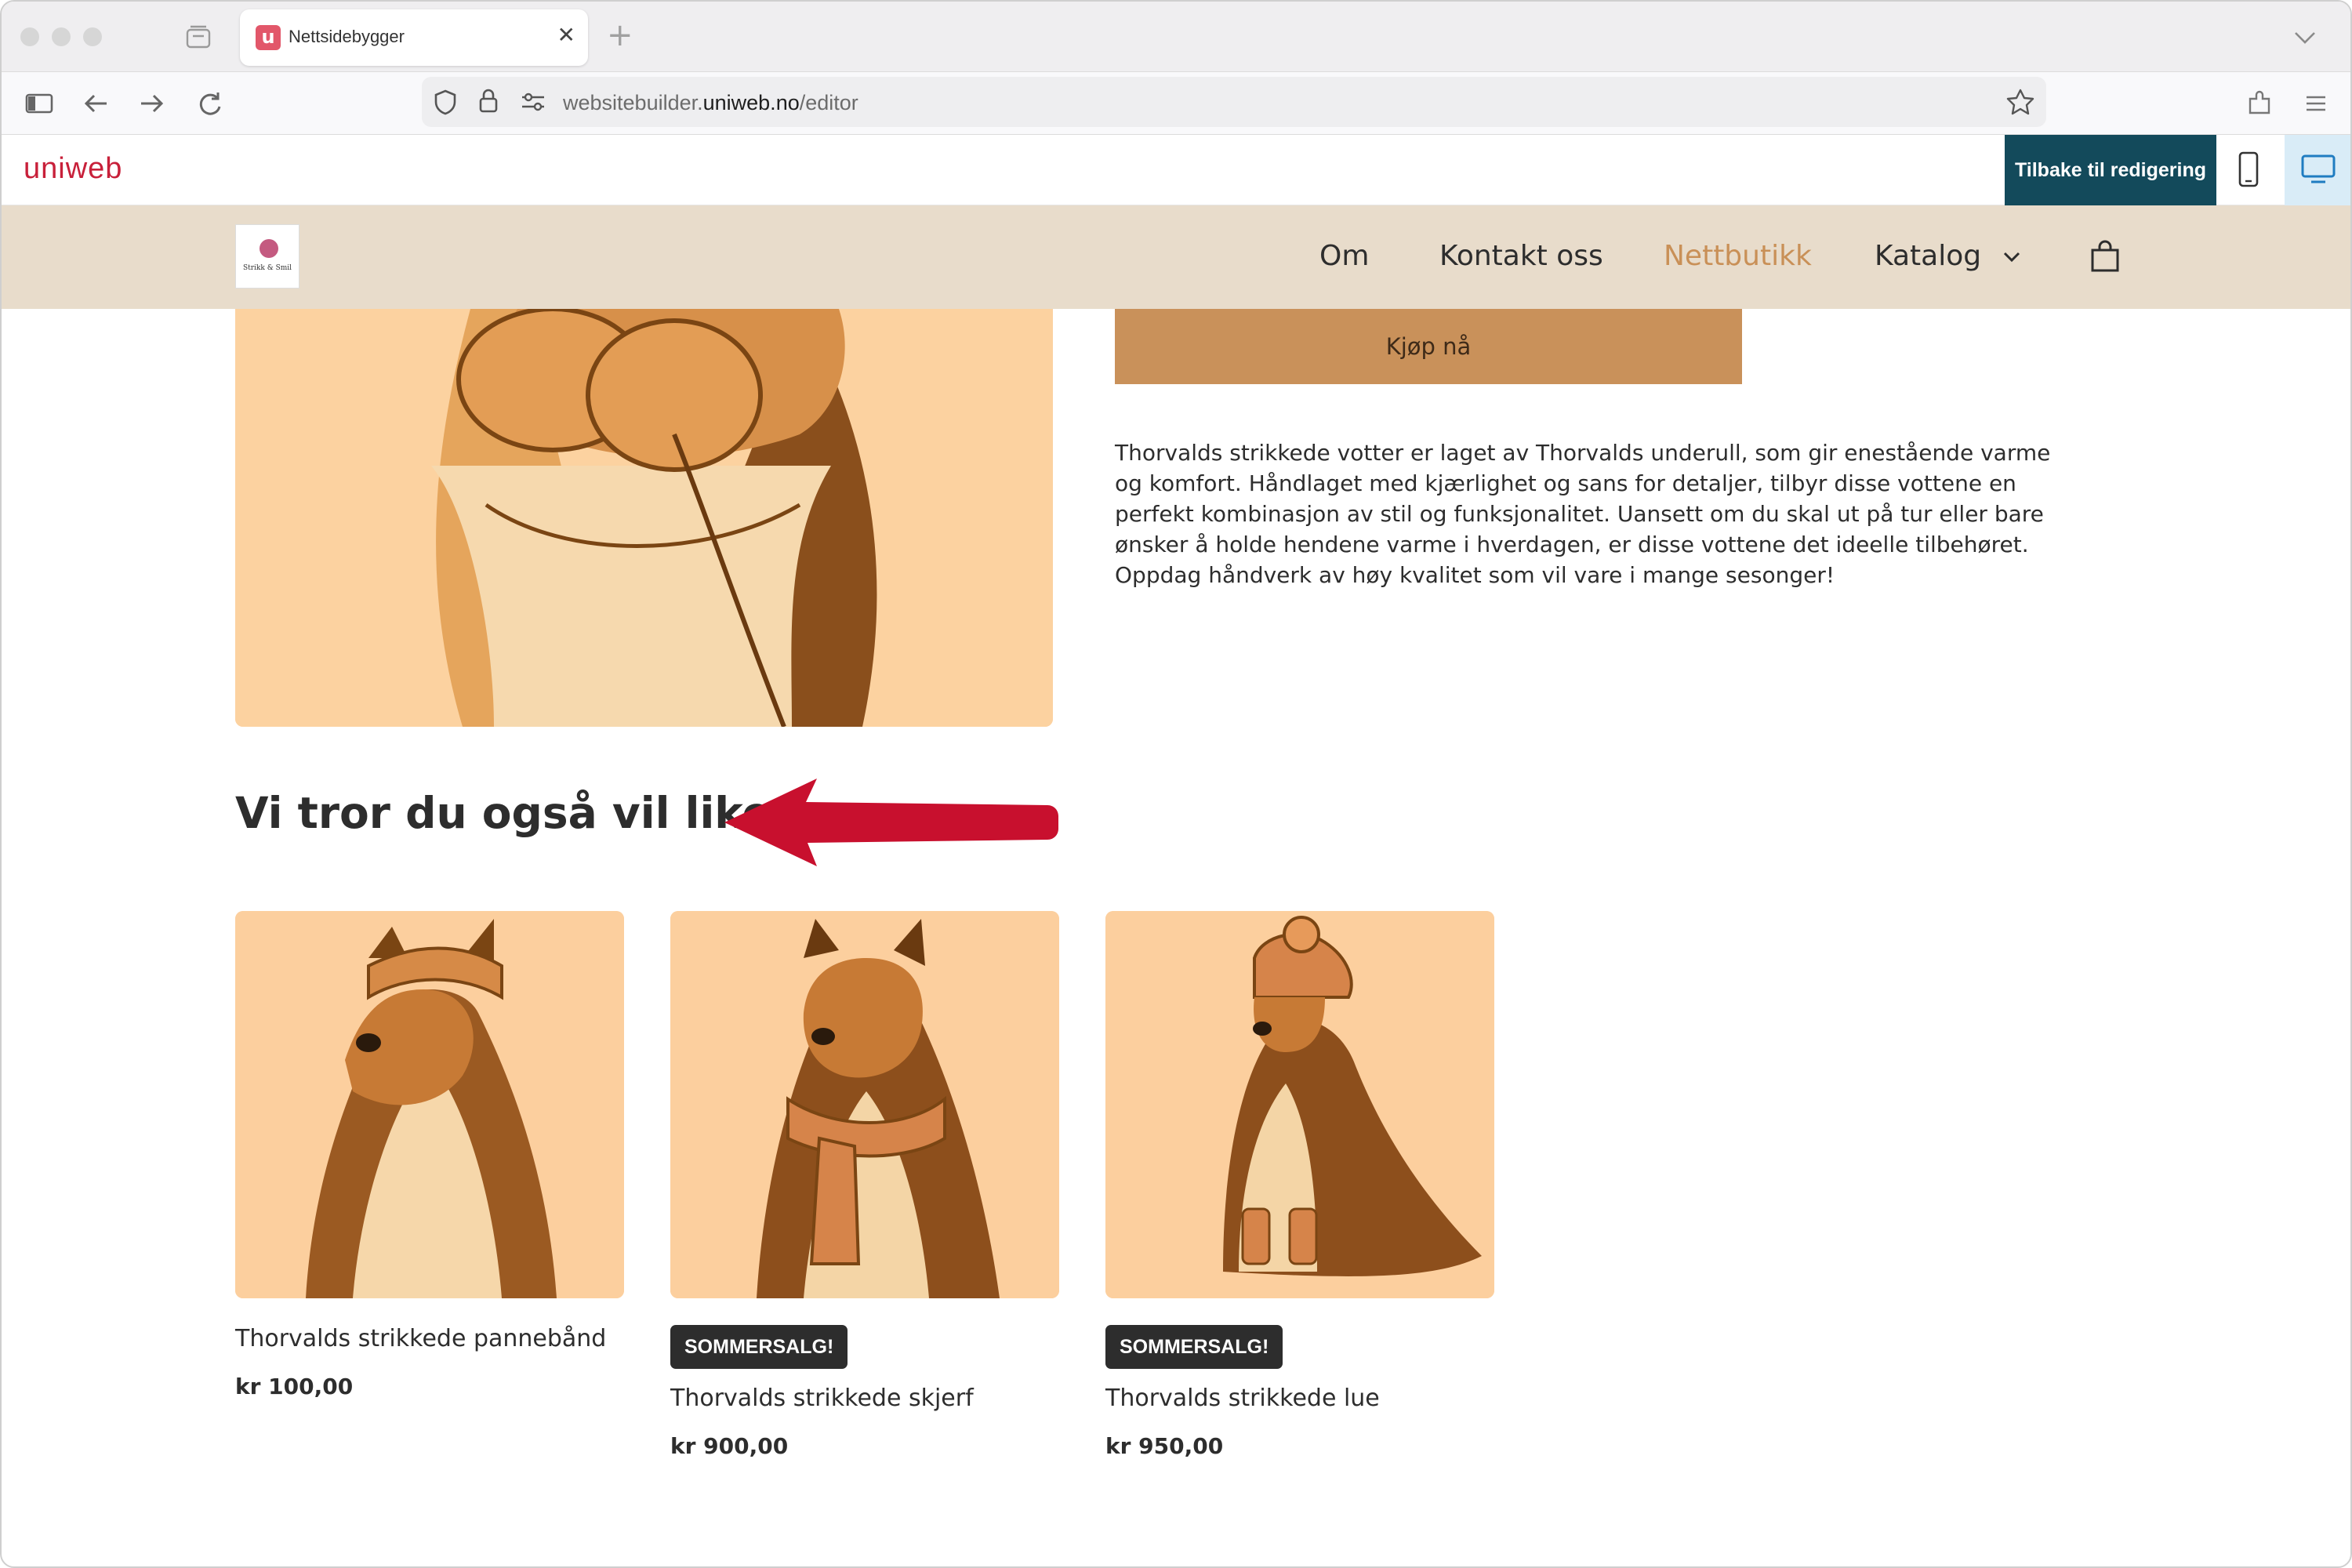 The height and width of the screenshot is (1568, 2352). I want to click on katalog-label: Katalog, so click(1928, 256).